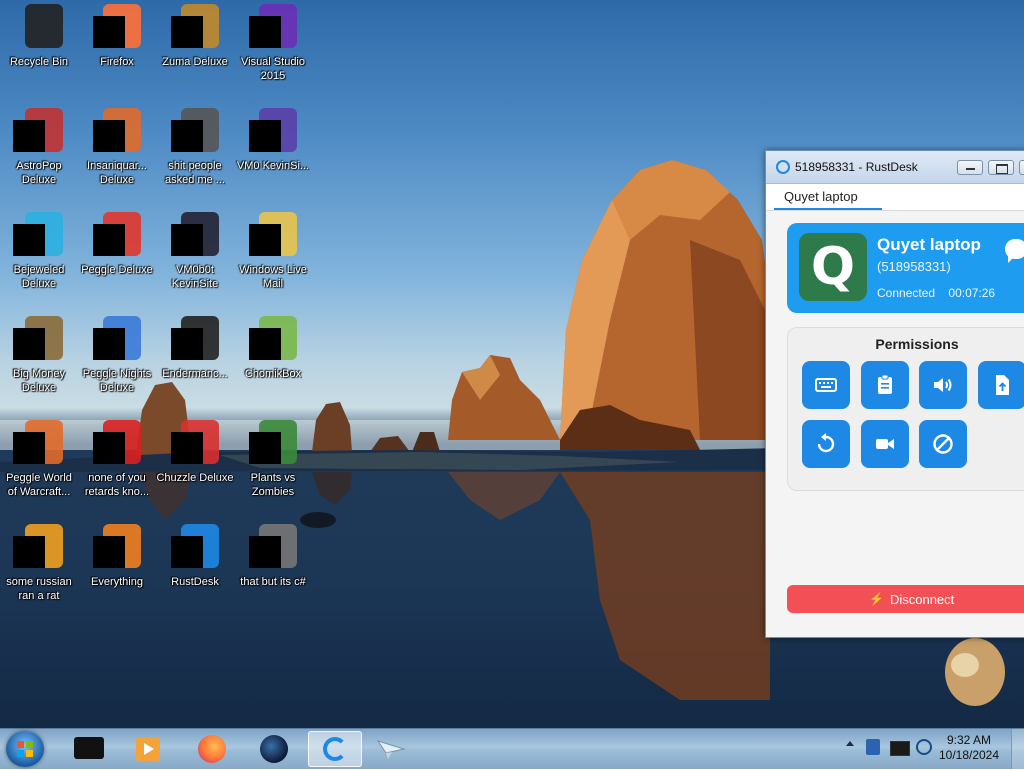 The width and height of the screenshot is (1024, 770). I want to click on close-button, so click(1021, 167).